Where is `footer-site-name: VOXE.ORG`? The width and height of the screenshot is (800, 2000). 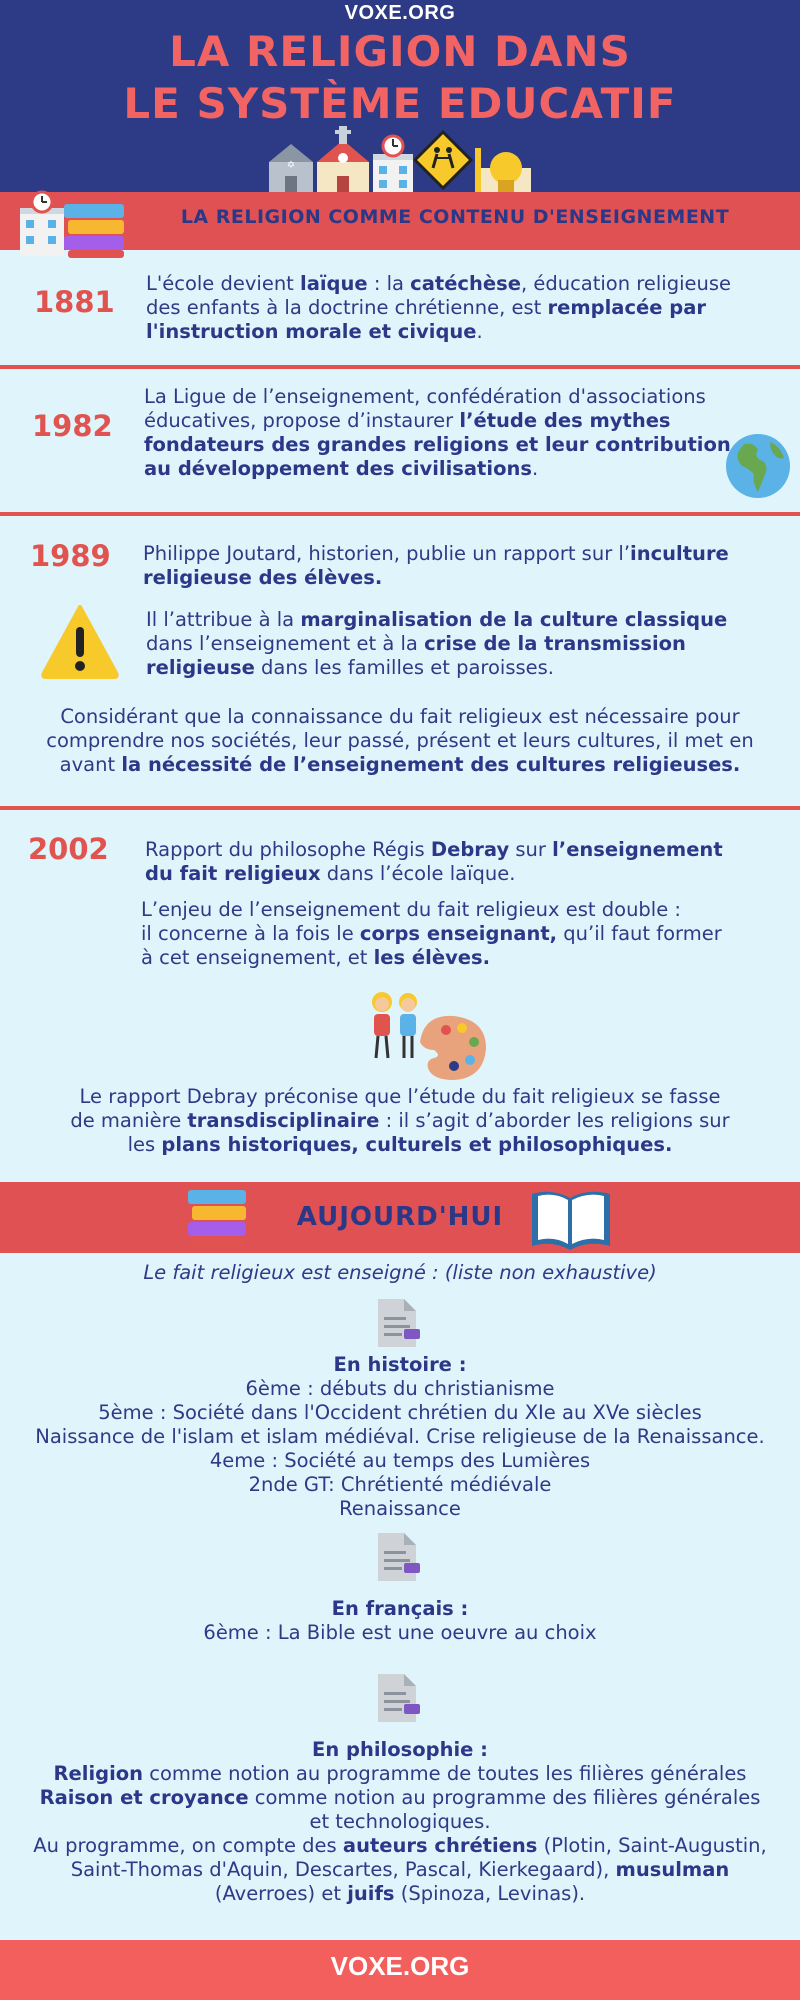
footer-site-name: VOXE.ORG is located at coordinates (400, 1966).